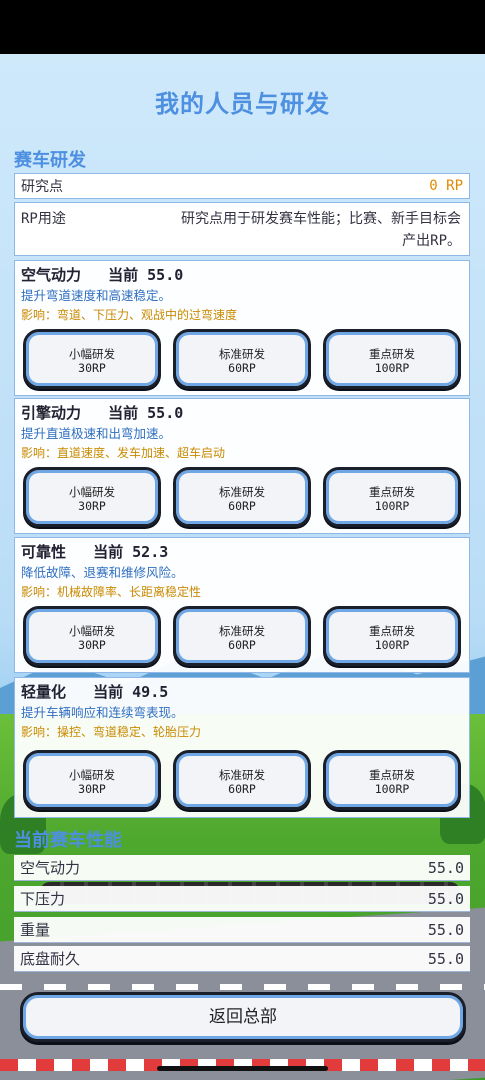 This screenshot has width=485, height=1080. I want to click on rp-usage-text: 研究点用于研发赛车性能；比赛、新手目标会产出RP。, so click(321, 230).